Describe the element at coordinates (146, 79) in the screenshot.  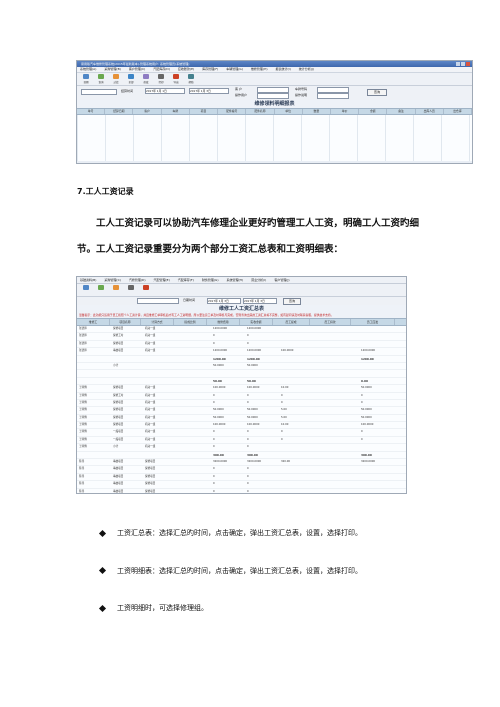
I see `toolbar-edit-button: 修改` at that location.